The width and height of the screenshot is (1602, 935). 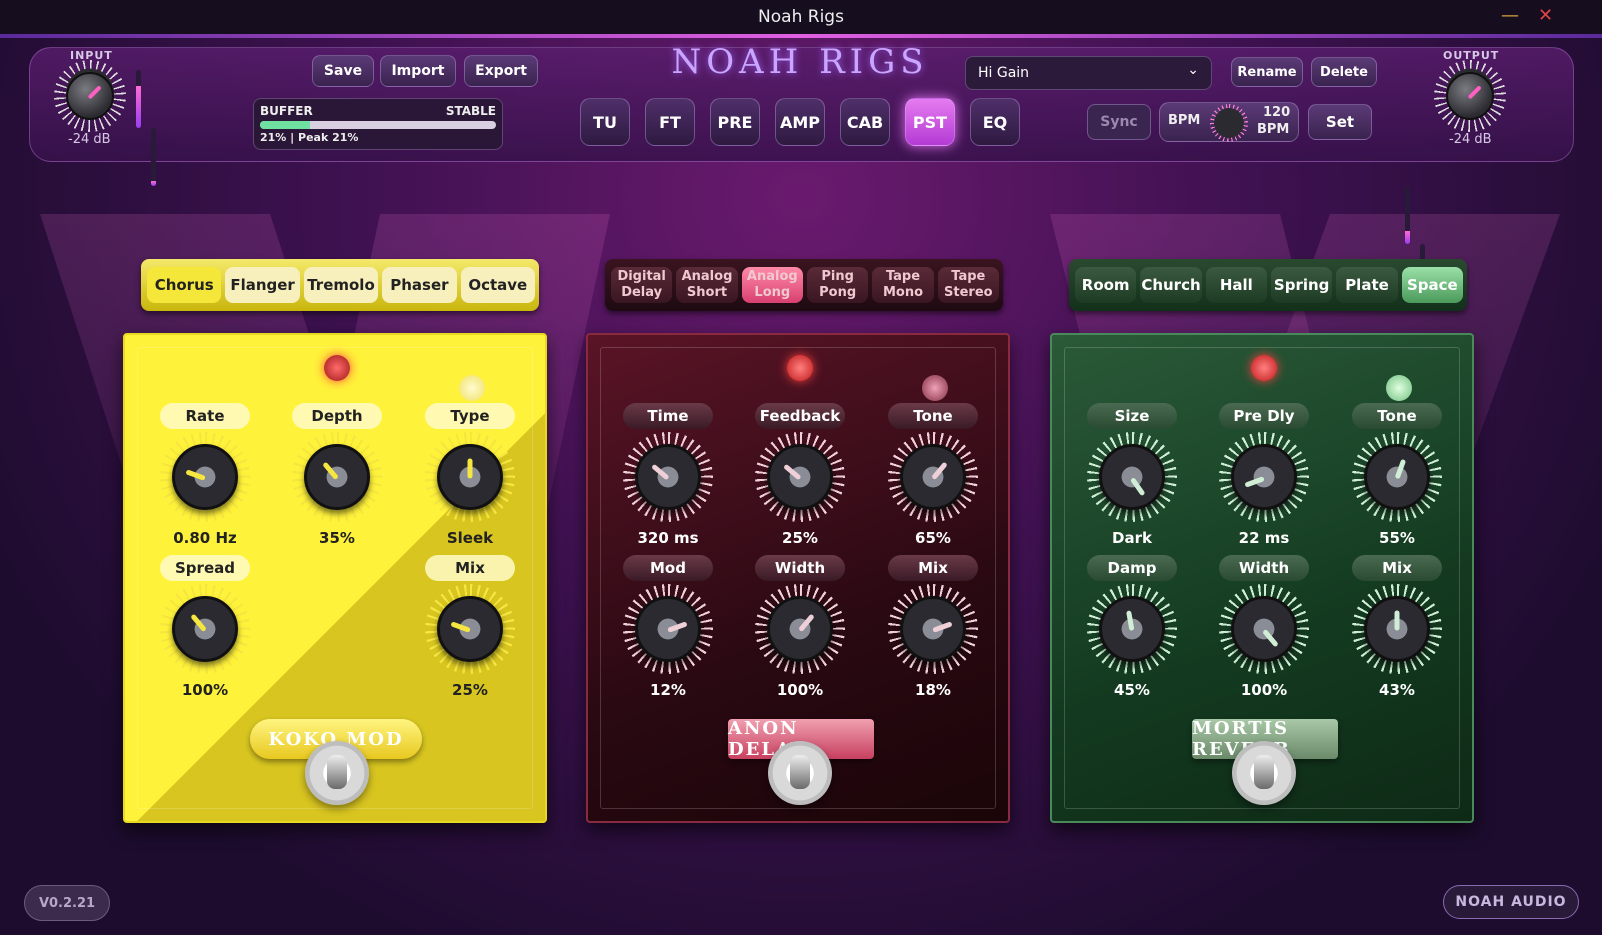 I want to click on knob-time, so click(x=668, y=477).